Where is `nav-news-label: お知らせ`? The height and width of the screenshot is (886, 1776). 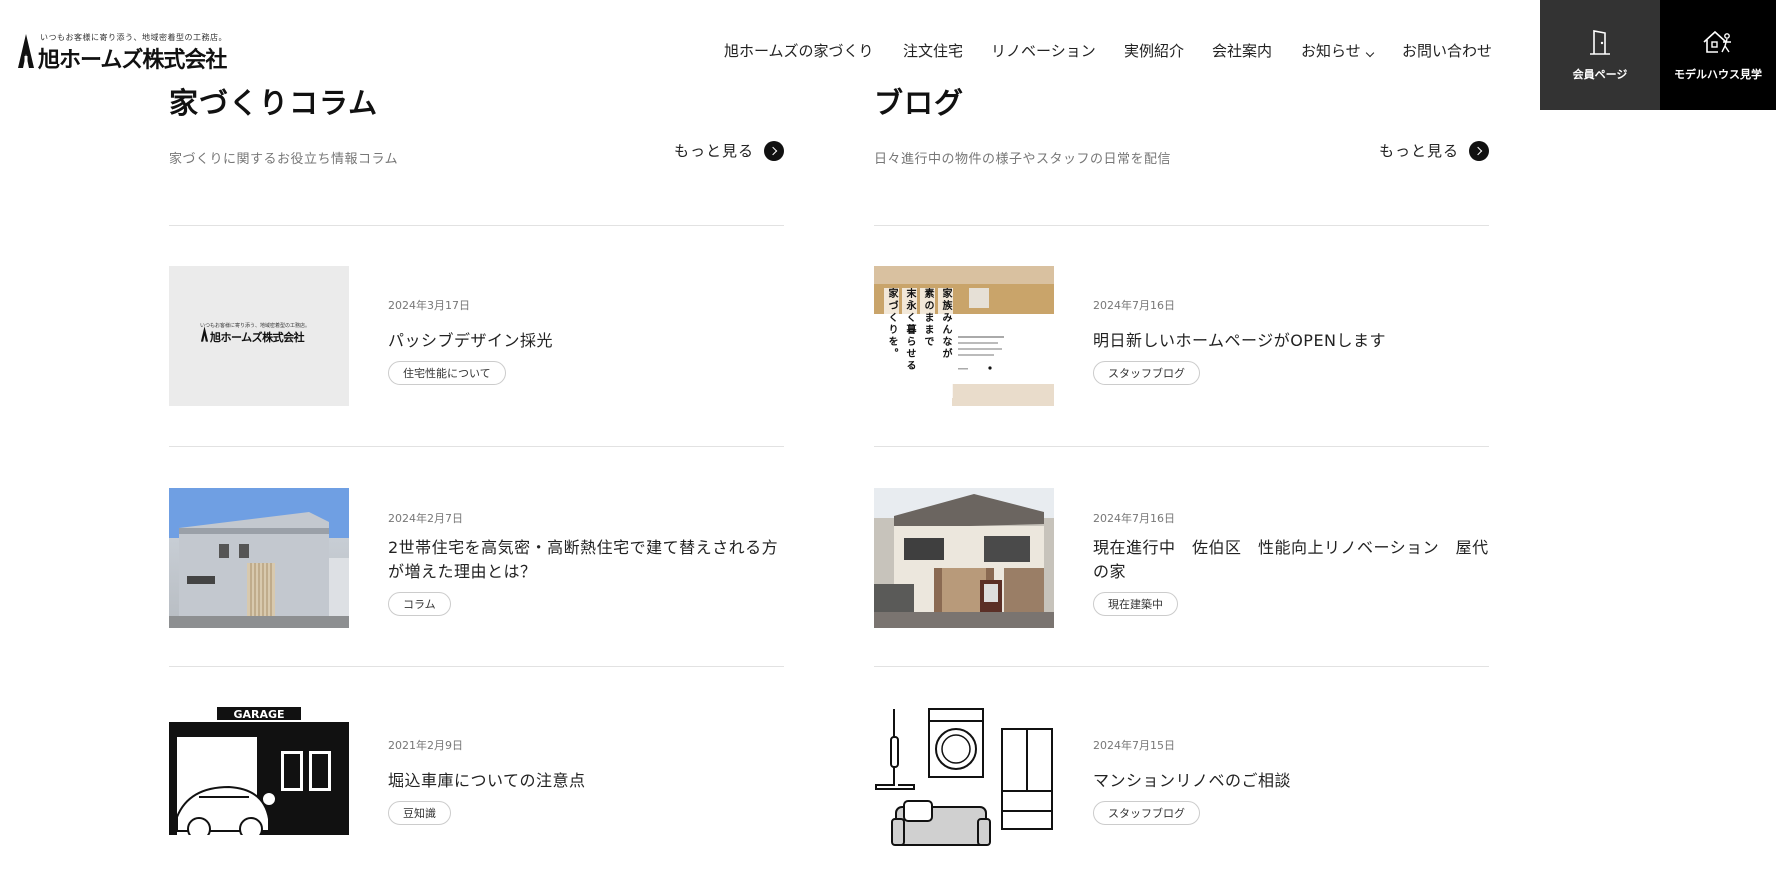 nav-news-label: お知らせ is located at coordinates (1331, 51).